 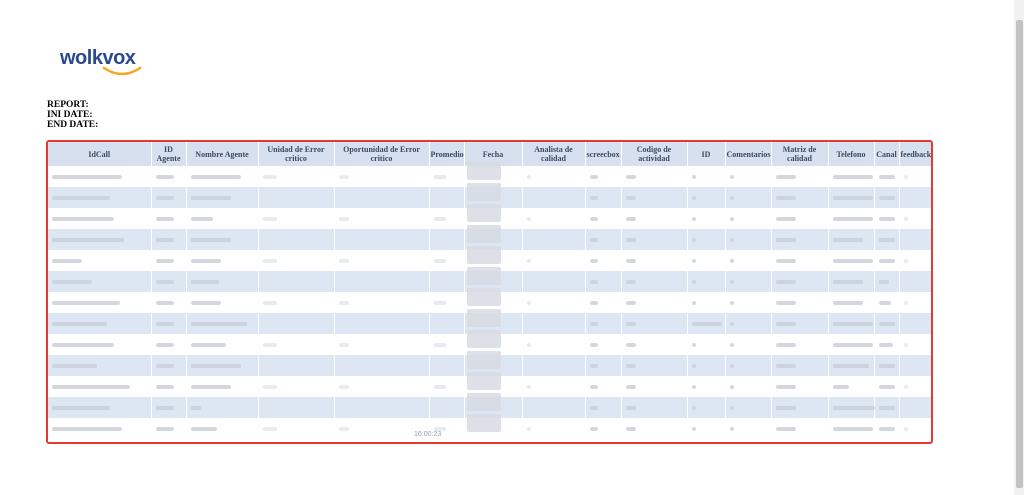 What do you see at coordinates (851, 154) in the screenshot?
I see `column-header: Telefono` at bounding box center [851, 154].